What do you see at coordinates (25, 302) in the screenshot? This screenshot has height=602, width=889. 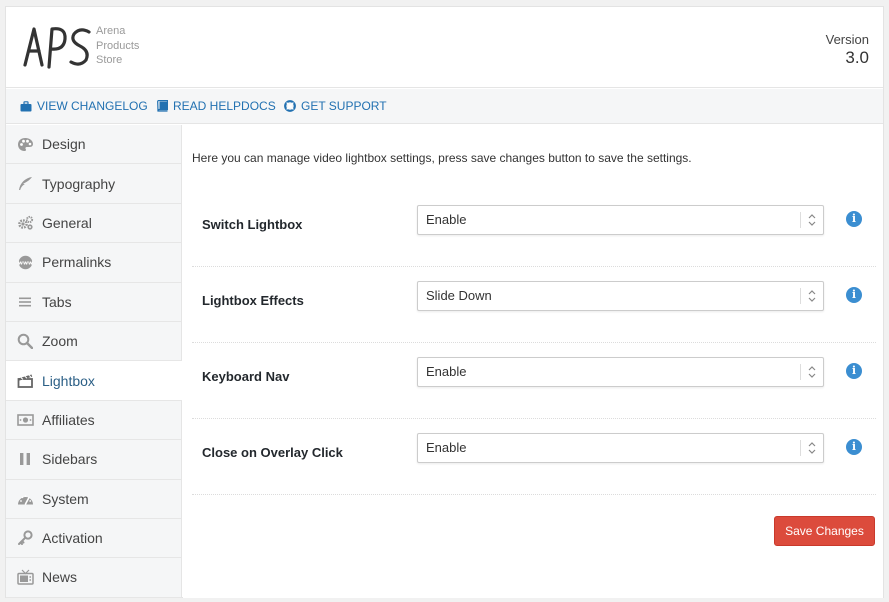 I see `bars-icon` at bounding box center [25, 302].